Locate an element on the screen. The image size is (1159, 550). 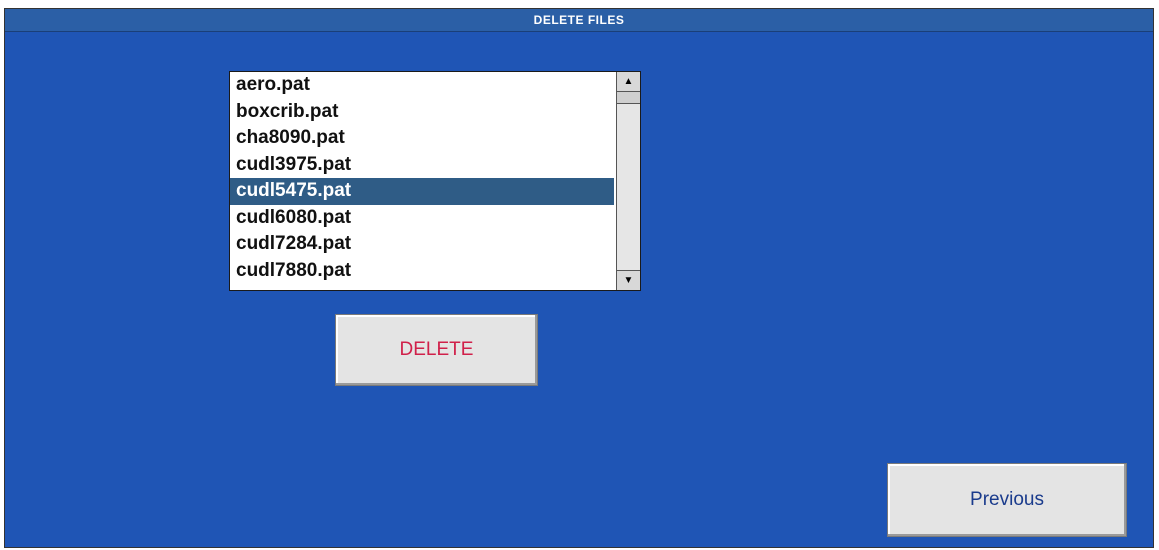
delete-button: DELETE is located at coordinates (436, 350).